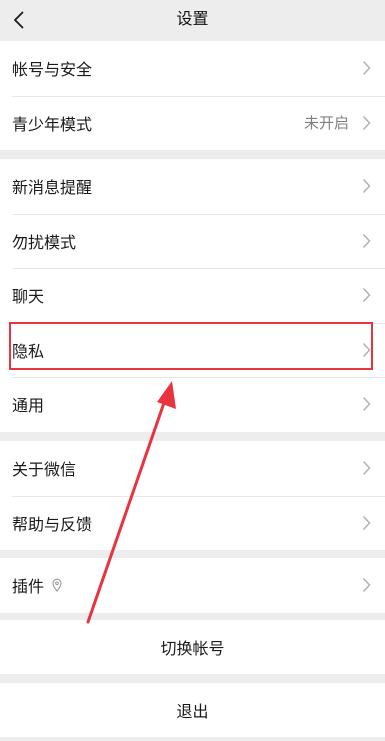 The image size is (385, 741). What do you see at coordinates (44, 242) in the screenshot?
I see `settings-item-label: 勿扰模式` at bounding box center [44, 242].